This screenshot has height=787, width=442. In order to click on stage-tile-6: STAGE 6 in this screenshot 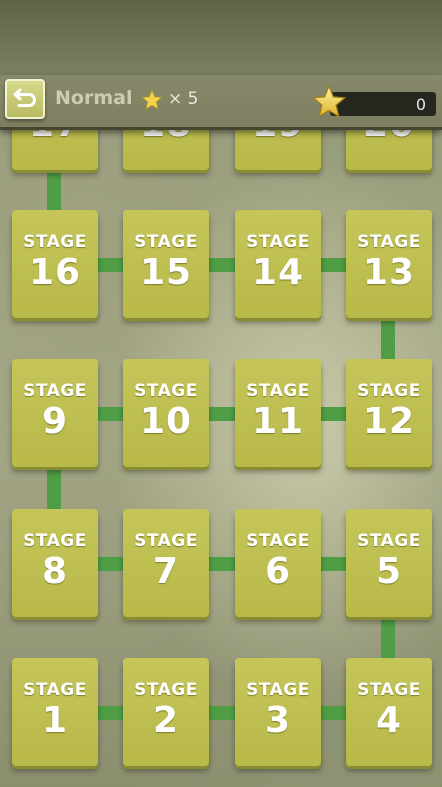, I will do `click(278, 563)`.